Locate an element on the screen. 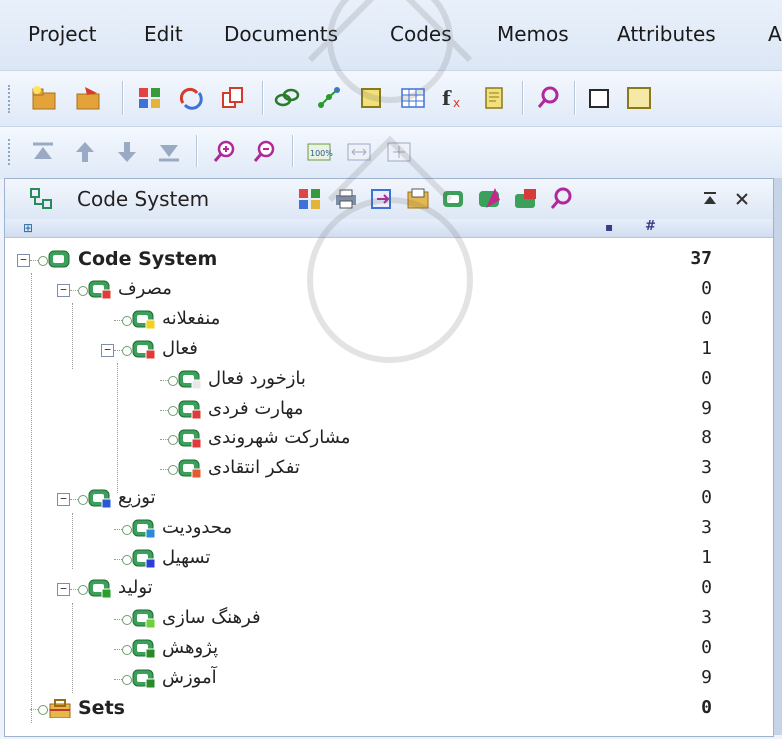 This screenshot has width=782, height=739. export-icon is located at coordinates (382, 199).